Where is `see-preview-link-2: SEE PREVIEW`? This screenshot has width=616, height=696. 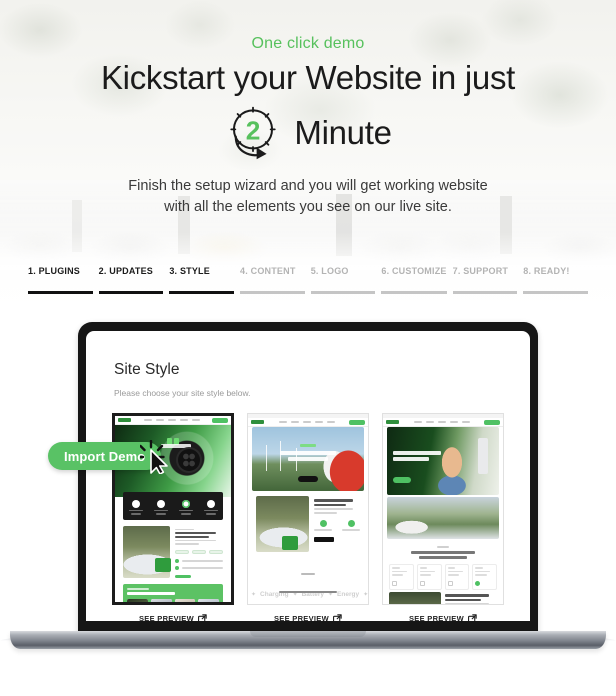 see-preview-link-2: SEE PREVIEW is located at coordinates (308, 617).